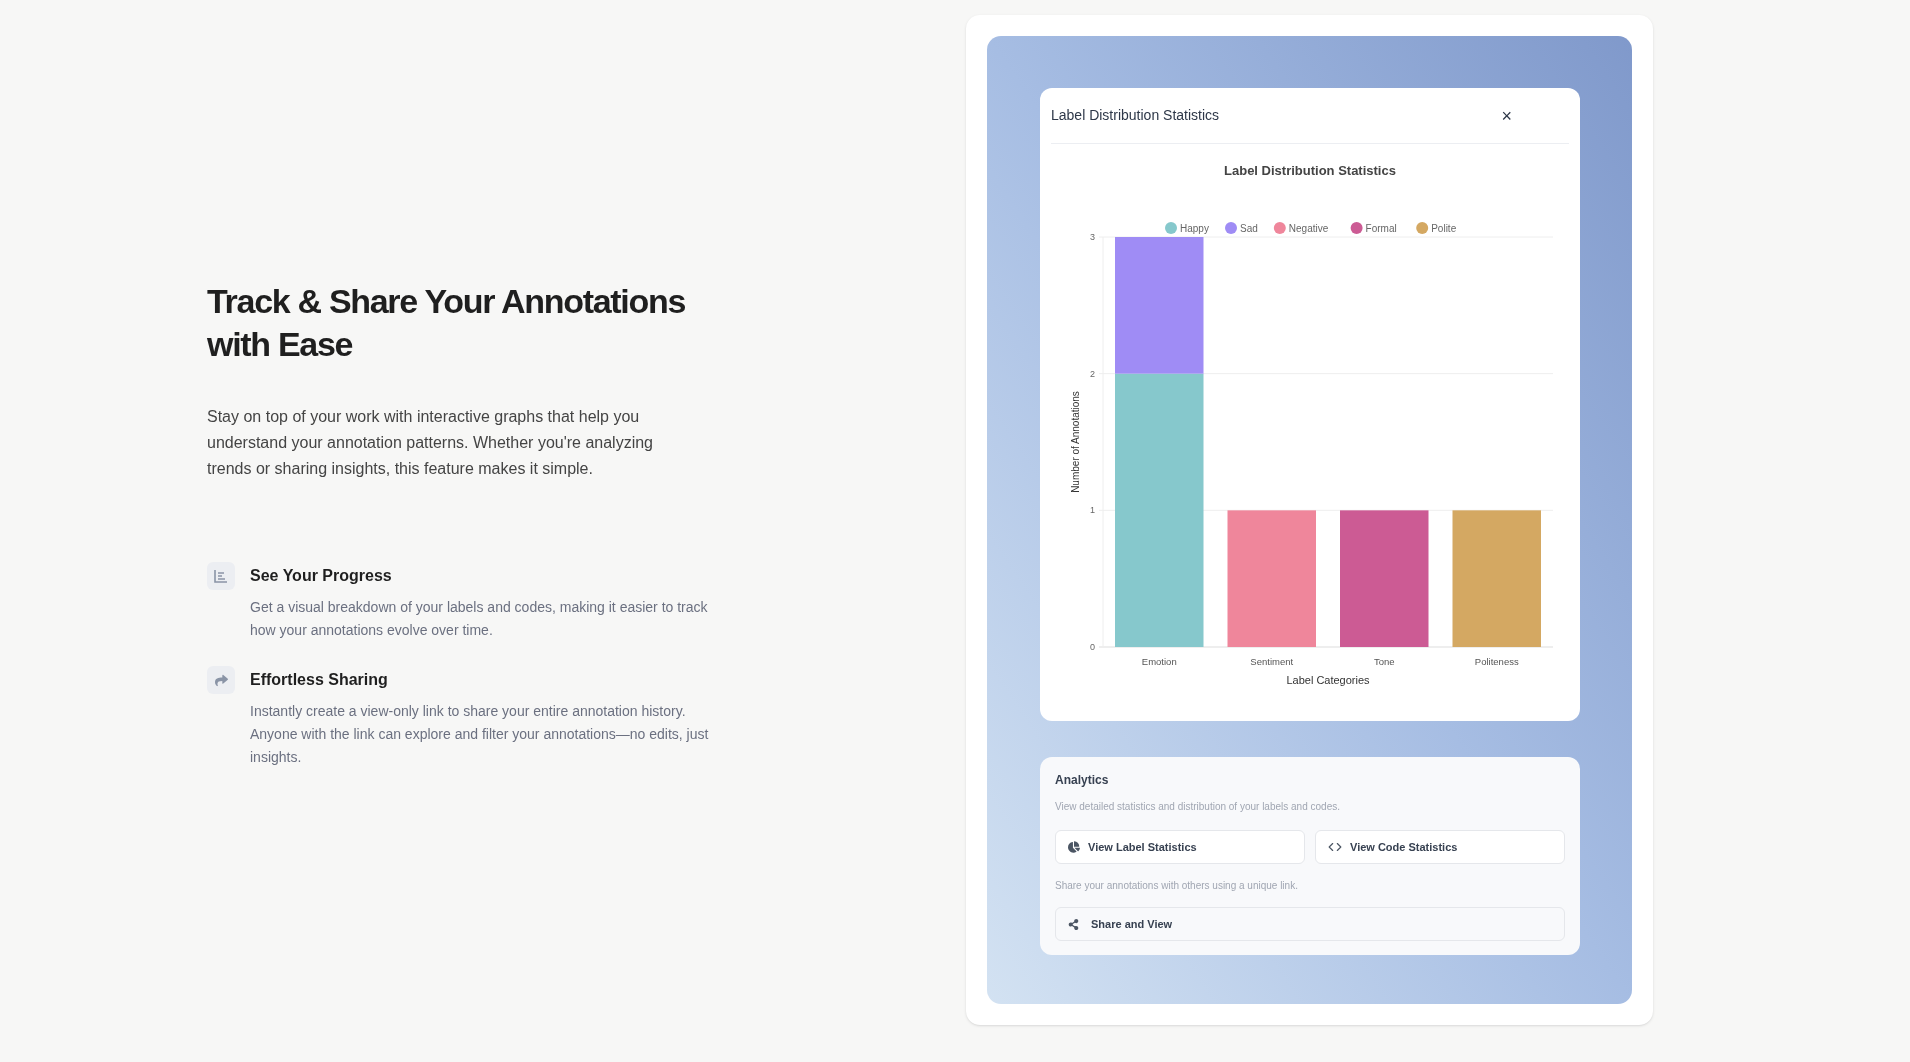 Image resolution: width=1910 pixels, height=1062 pixels. I want to click on legend-label: Sad, so click(1249, 228).